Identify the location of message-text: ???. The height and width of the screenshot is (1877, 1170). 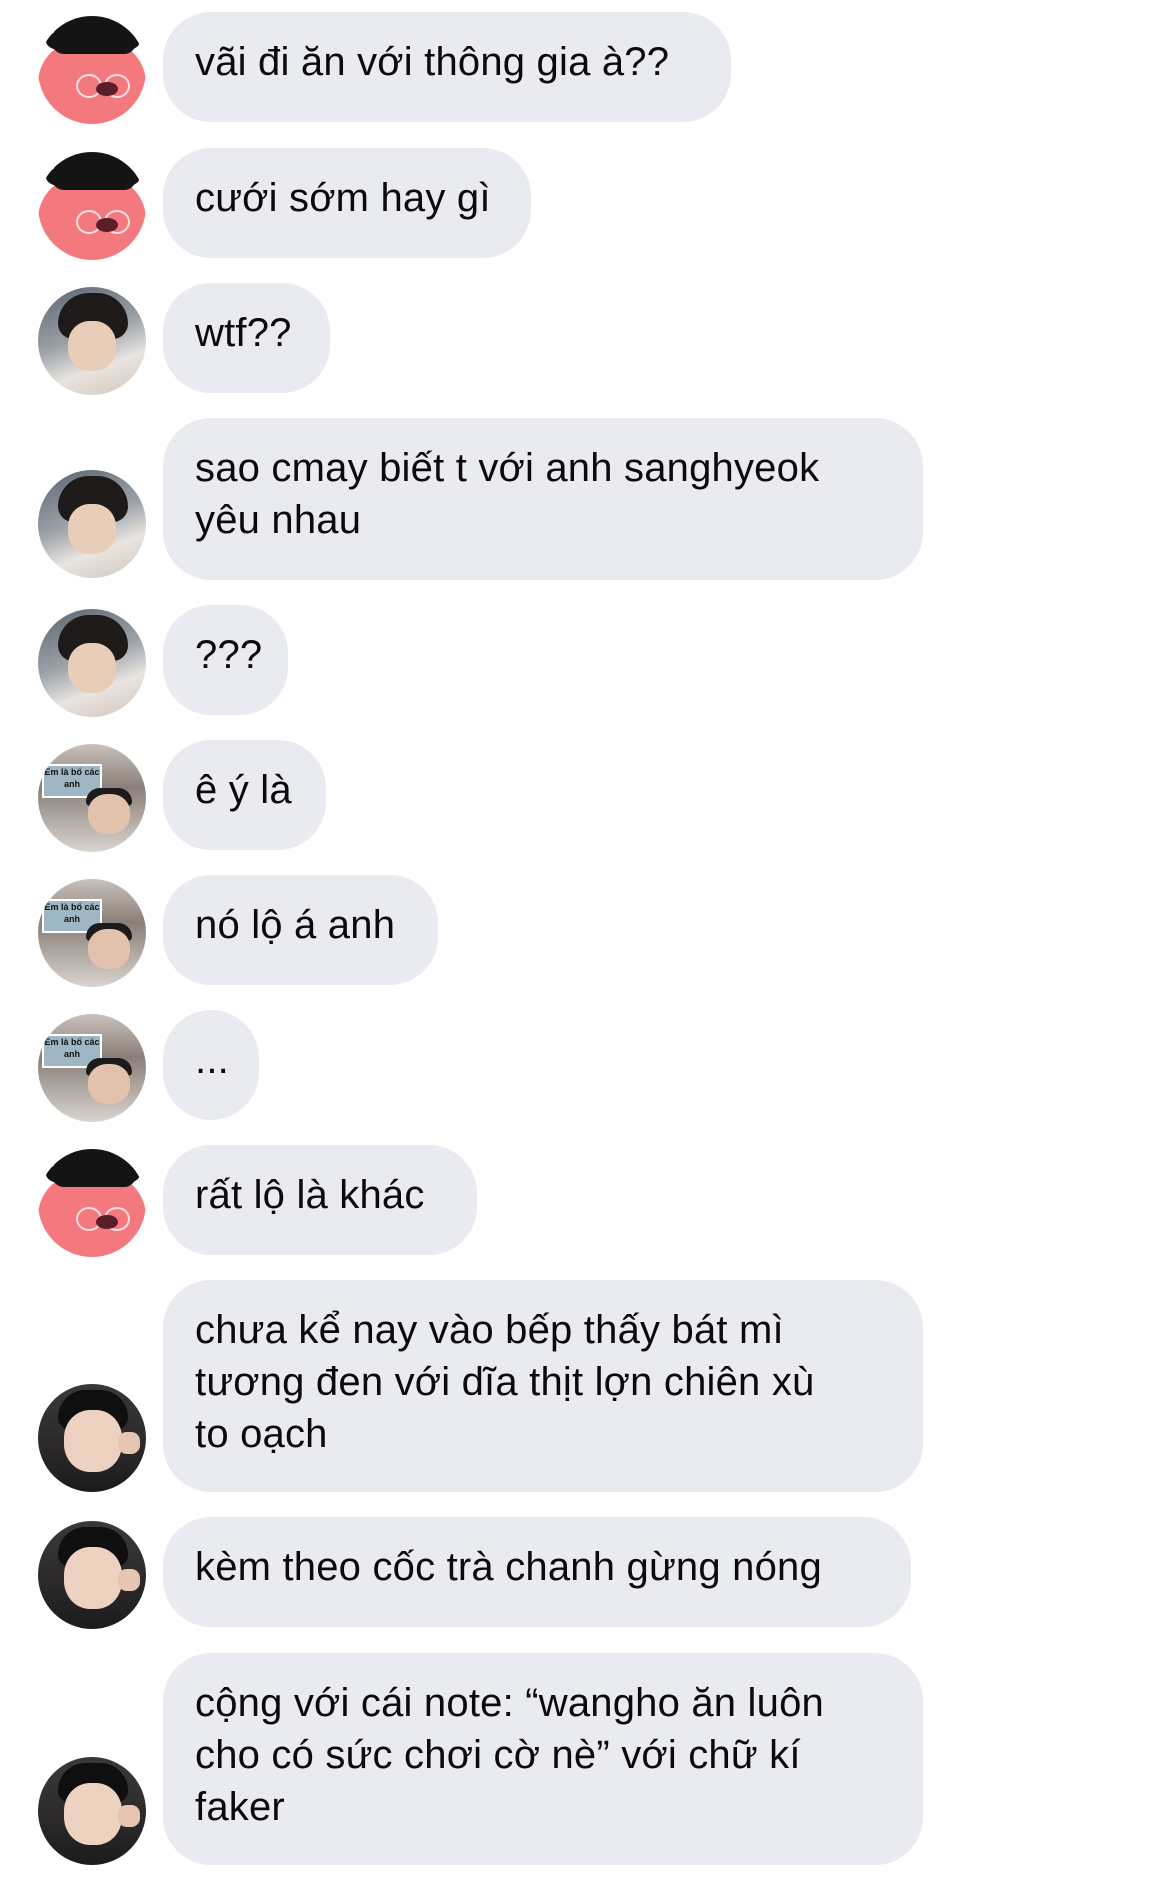
(229, 655).